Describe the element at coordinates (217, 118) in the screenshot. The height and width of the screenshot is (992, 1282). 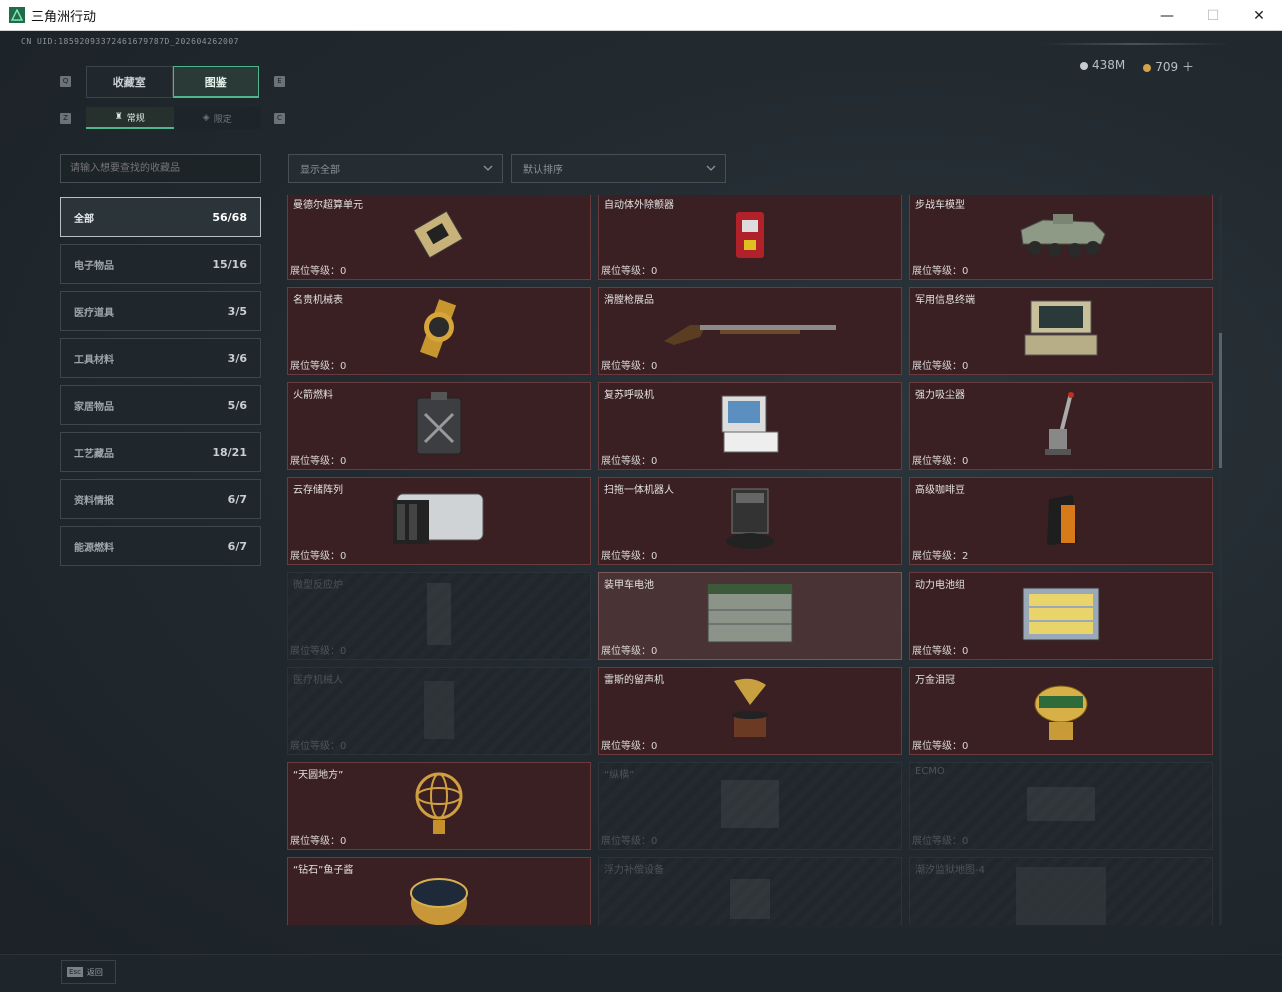
I see `tab-limited: ◈ 限定` at that location.